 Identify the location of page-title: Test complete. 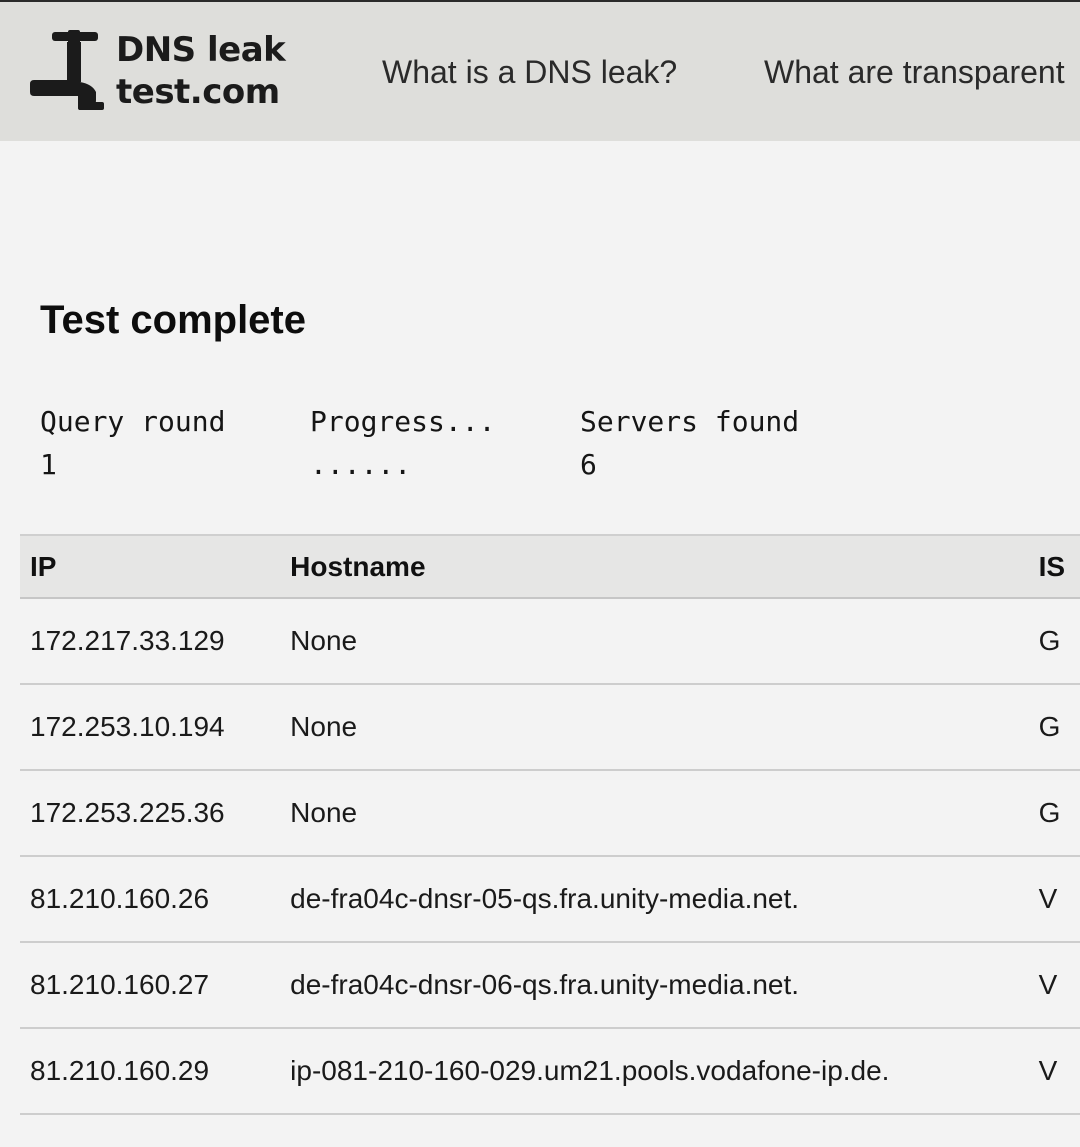
(173, 320).